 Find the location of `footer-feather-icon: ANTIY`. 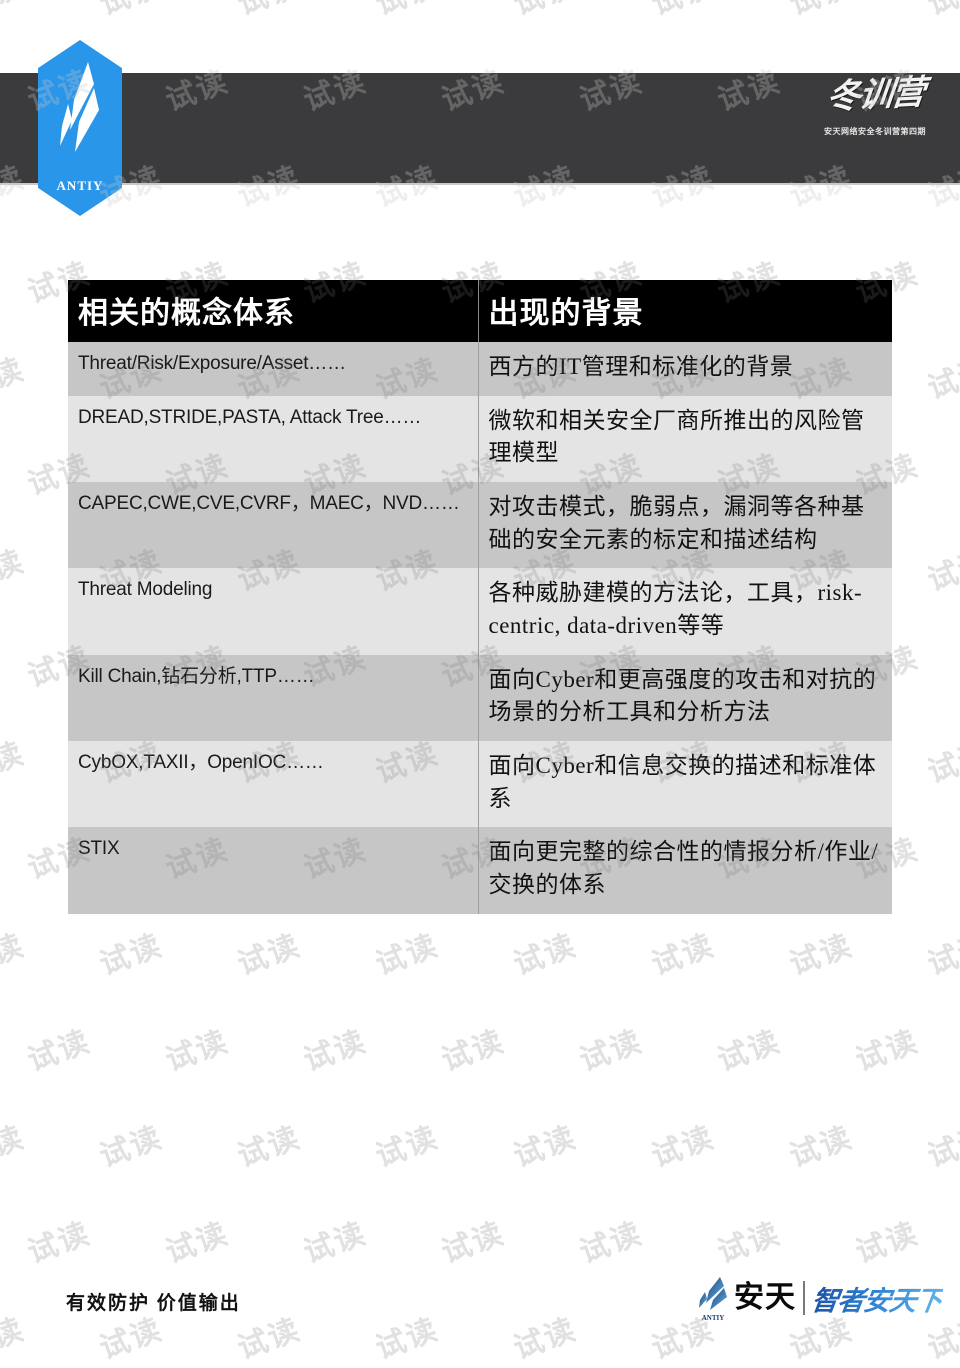

footer-feather-icon: ANTIY is located at coordinates (713, 1298).